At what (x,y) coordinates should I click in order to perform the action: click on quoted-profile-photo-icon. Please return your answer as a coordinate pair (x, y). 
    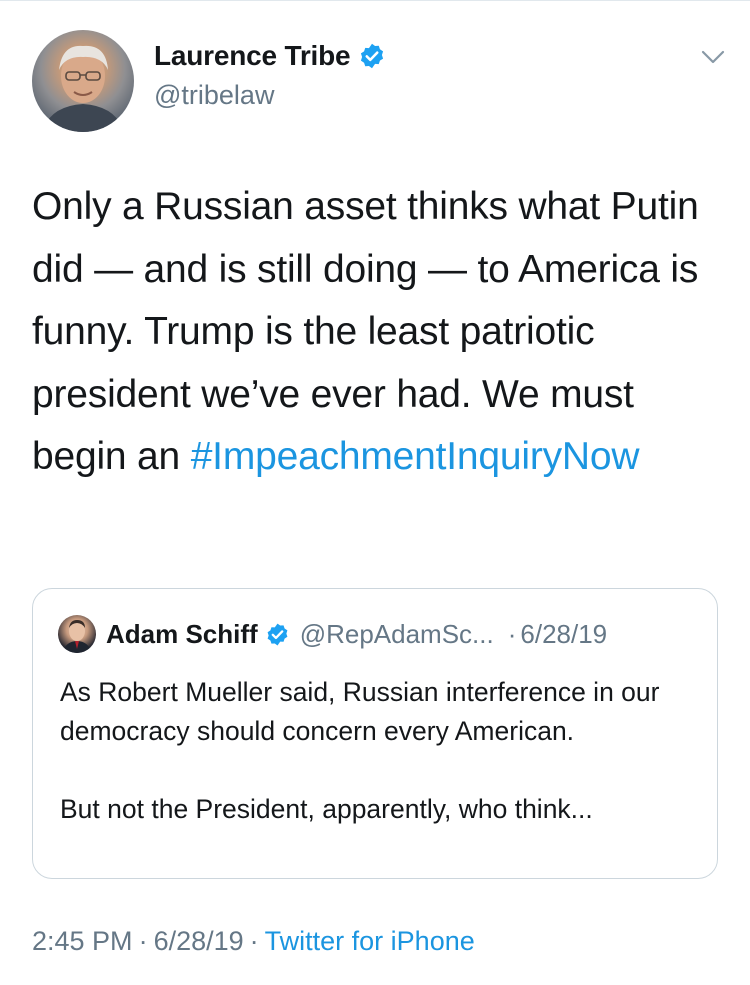
    Looking at the image, I should click on (77, 636).